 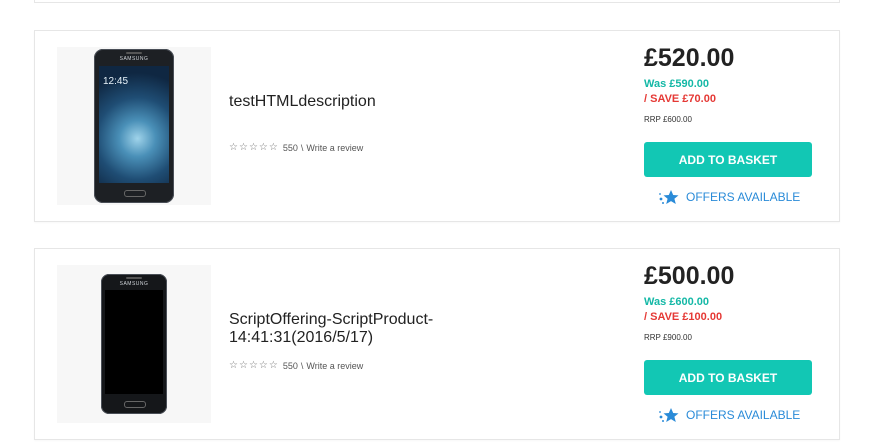 I want to click on rrp-price: RRP £600.00, so click(x=668, y=119).